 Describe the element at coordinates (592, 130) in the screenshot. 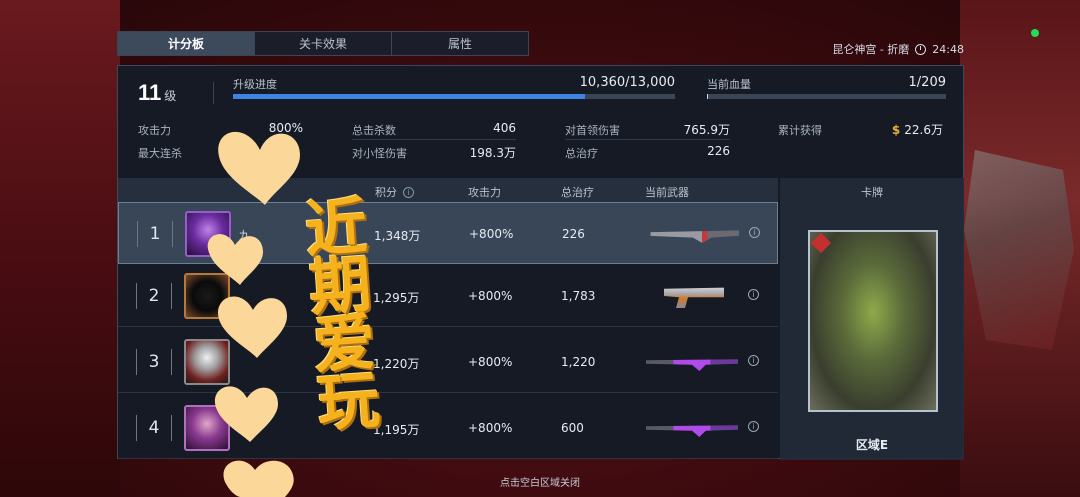

I see `boss-damage-label: 对首领伤害` at that location.